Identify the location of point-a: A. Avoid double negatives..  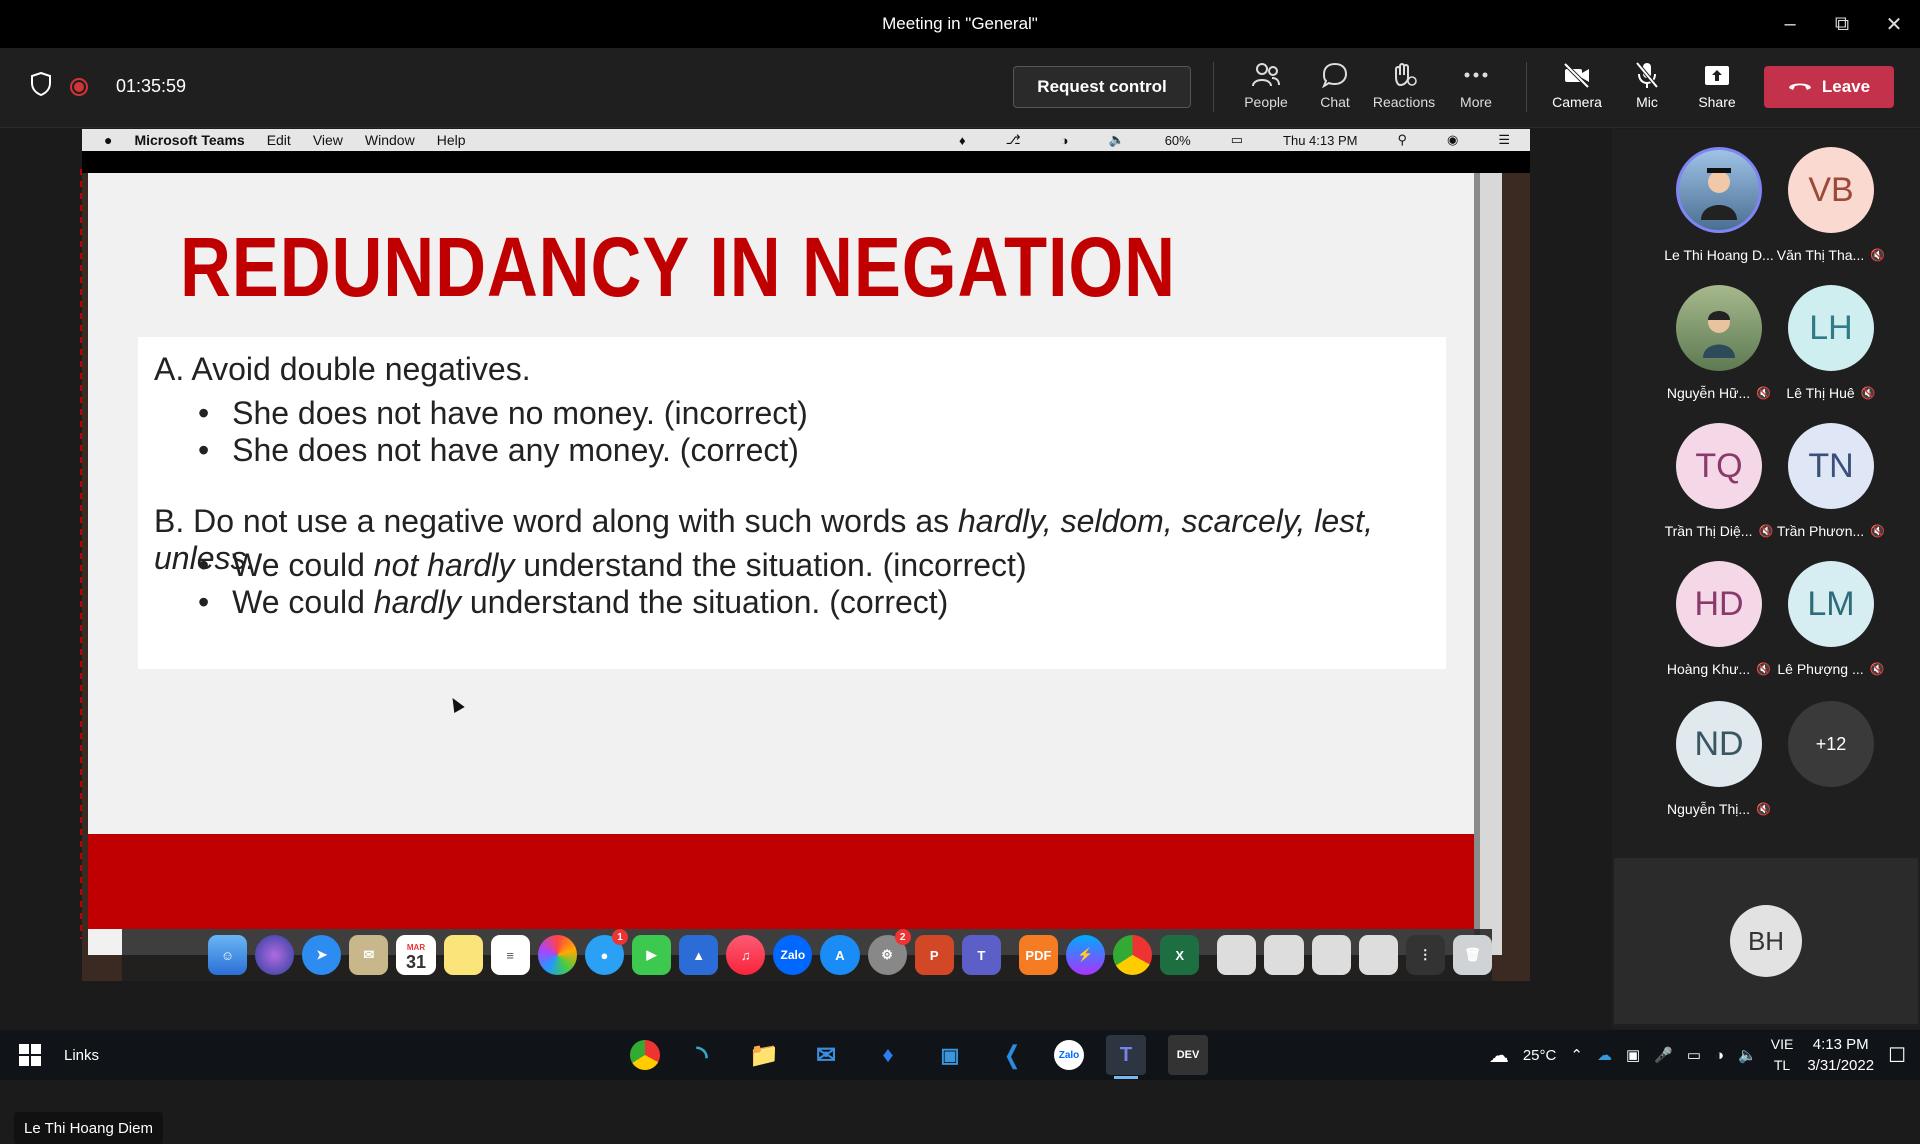
(342, 369).